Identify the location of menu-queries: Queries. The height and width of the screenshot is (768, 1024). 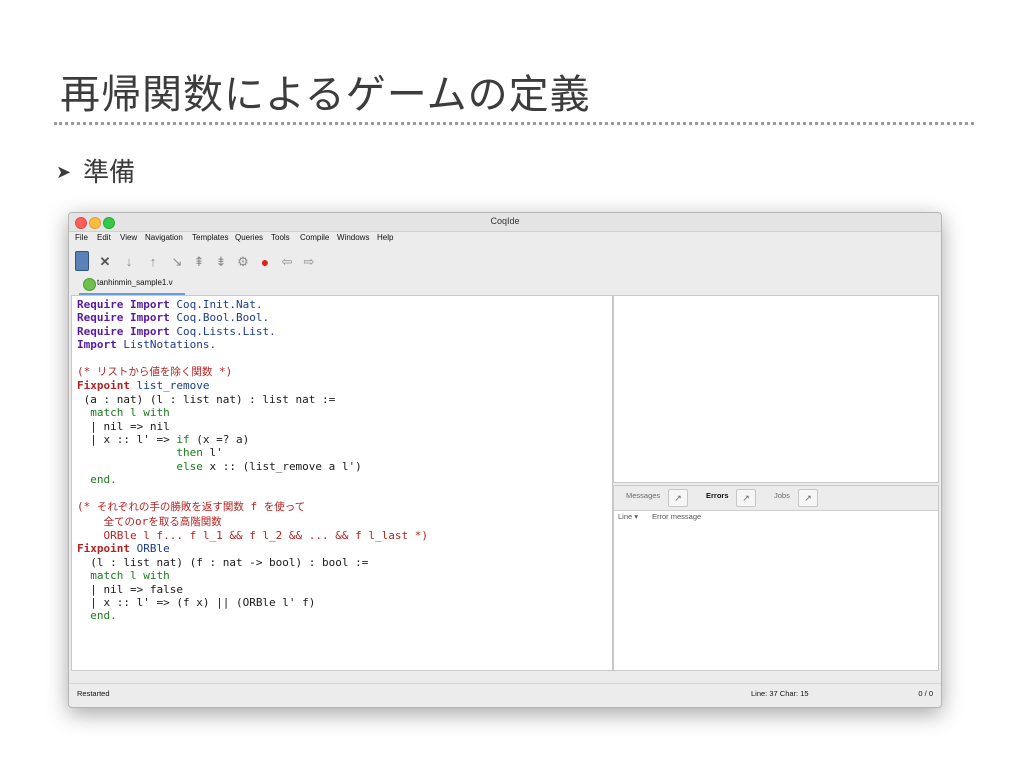
(249, 237).